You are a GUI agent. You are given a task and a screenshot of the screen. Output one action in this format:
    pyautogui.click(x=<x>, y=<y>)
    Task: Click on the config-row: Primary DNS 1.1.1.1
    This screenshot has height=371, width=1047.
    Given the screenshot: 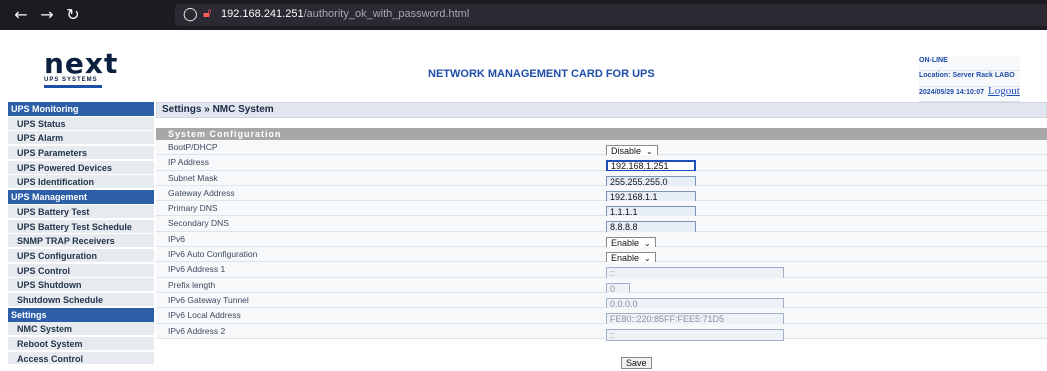 What is the action you would take?
    pyautogui.click(x=601, y=210)
    